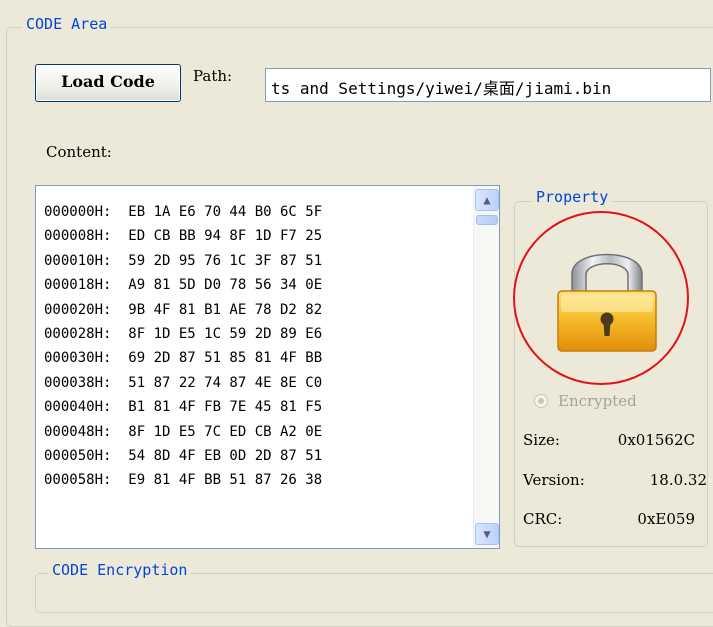 The width and height of the screenshot is (713, 627). What do you see at coordinates (108, 83) in the screenshot?
I see `load-code-button: Load Code` at bounding box center [108, 83].